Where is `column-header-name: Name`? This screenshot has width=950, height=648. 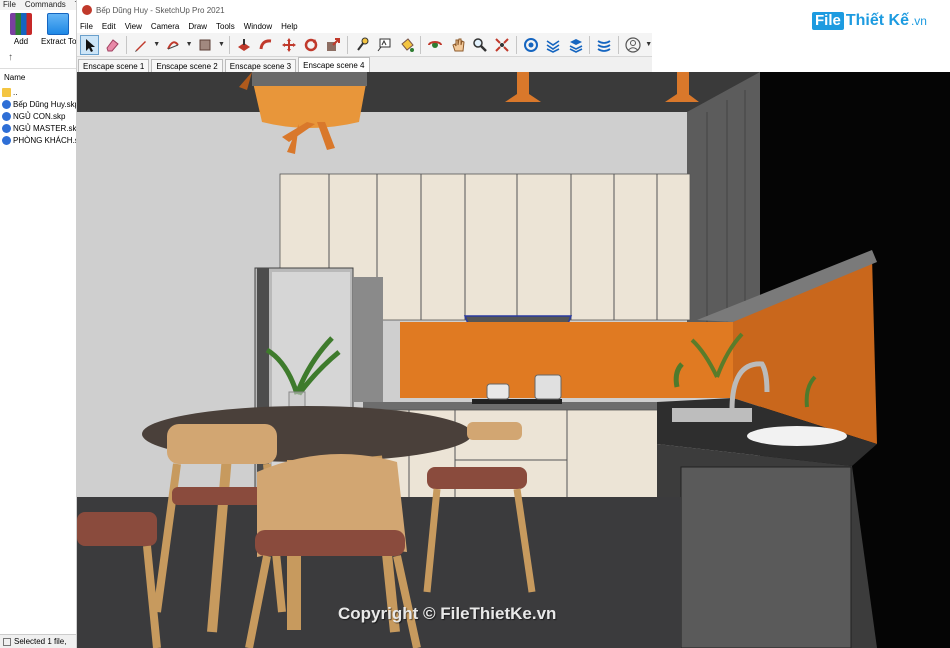 column-header-name: Name is located at coordinates (14, 77).